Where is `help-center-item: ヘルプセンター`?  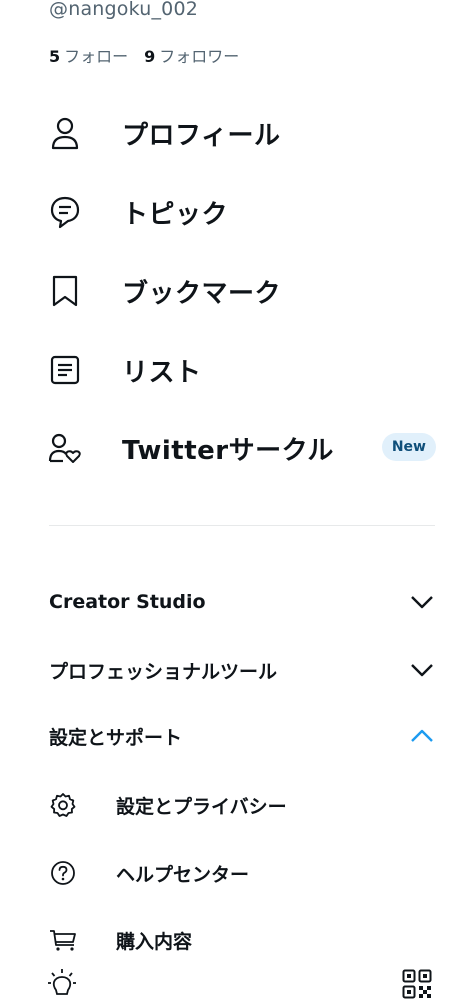
help-center-item: ヘルプセンター is located at coordinates (242, 873).